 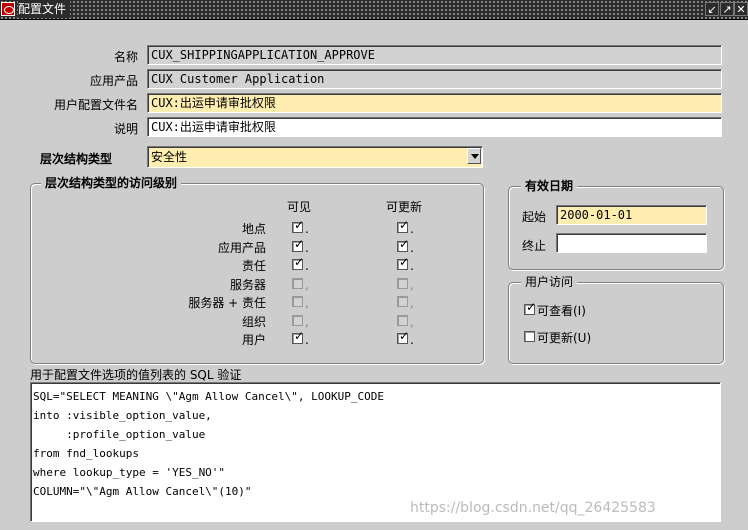 What do you see at coordinates (315, 157) in the screenshot?
I see `hierarchy-type-select: 安全性` at bounding box center [315, 157].